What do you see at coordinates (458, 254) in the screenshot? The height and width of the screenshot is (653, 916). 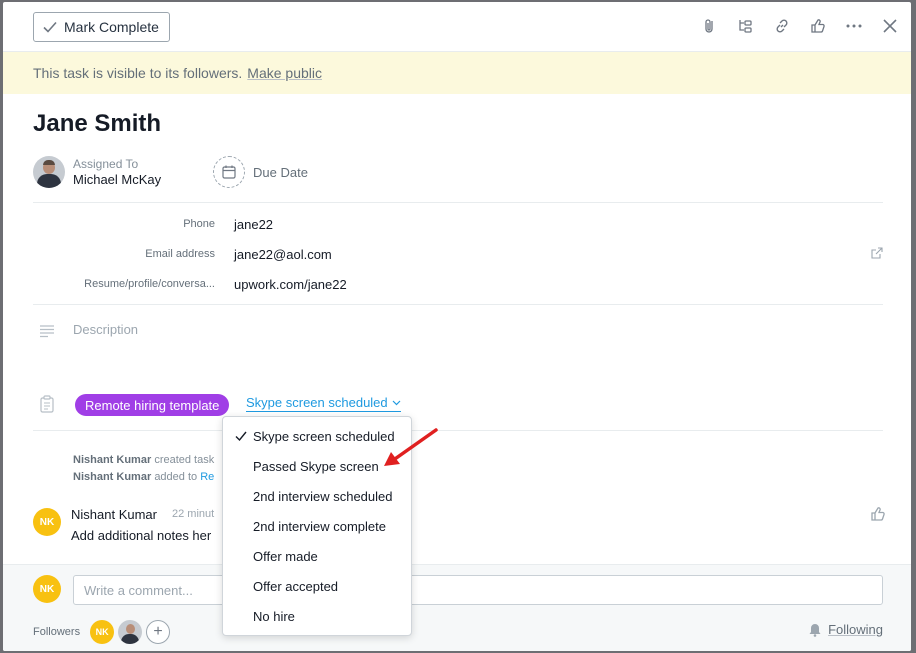 I see `field-row-email: Email address jane22@aol.com` at bounding box center [458, 254].